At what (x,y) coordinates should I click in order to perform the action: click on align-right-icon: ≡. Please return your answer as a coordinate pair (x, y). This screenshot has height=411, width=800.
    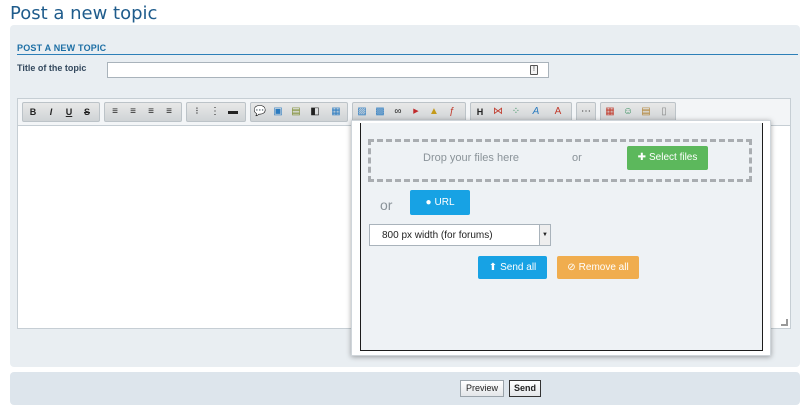
    Looking at the image, I should click on (151, 112).